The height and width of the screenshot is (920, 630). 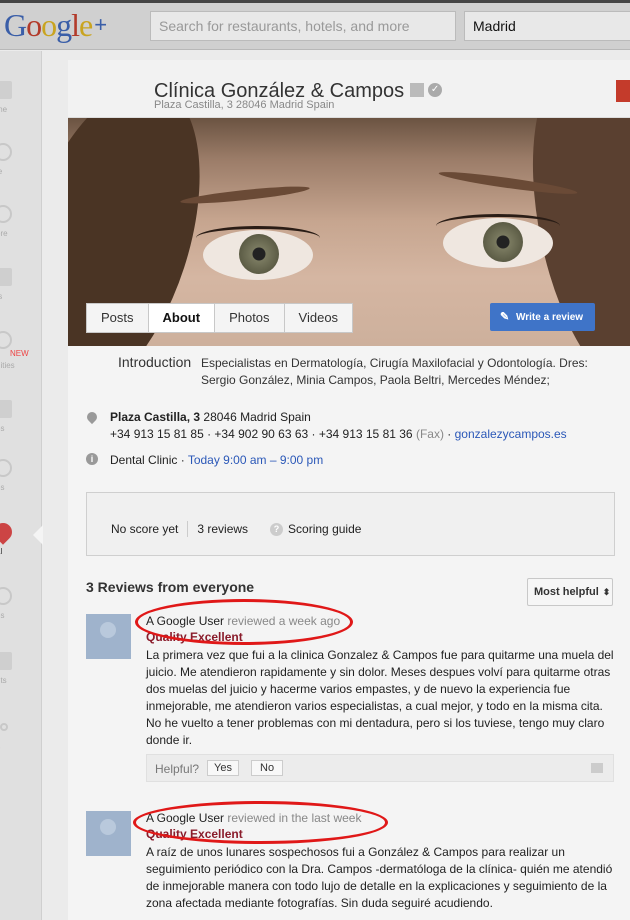 What do you see at coordinates (4, 109) in the screenshot?
I see `nav-label: me` at bounding box center [4, 109].